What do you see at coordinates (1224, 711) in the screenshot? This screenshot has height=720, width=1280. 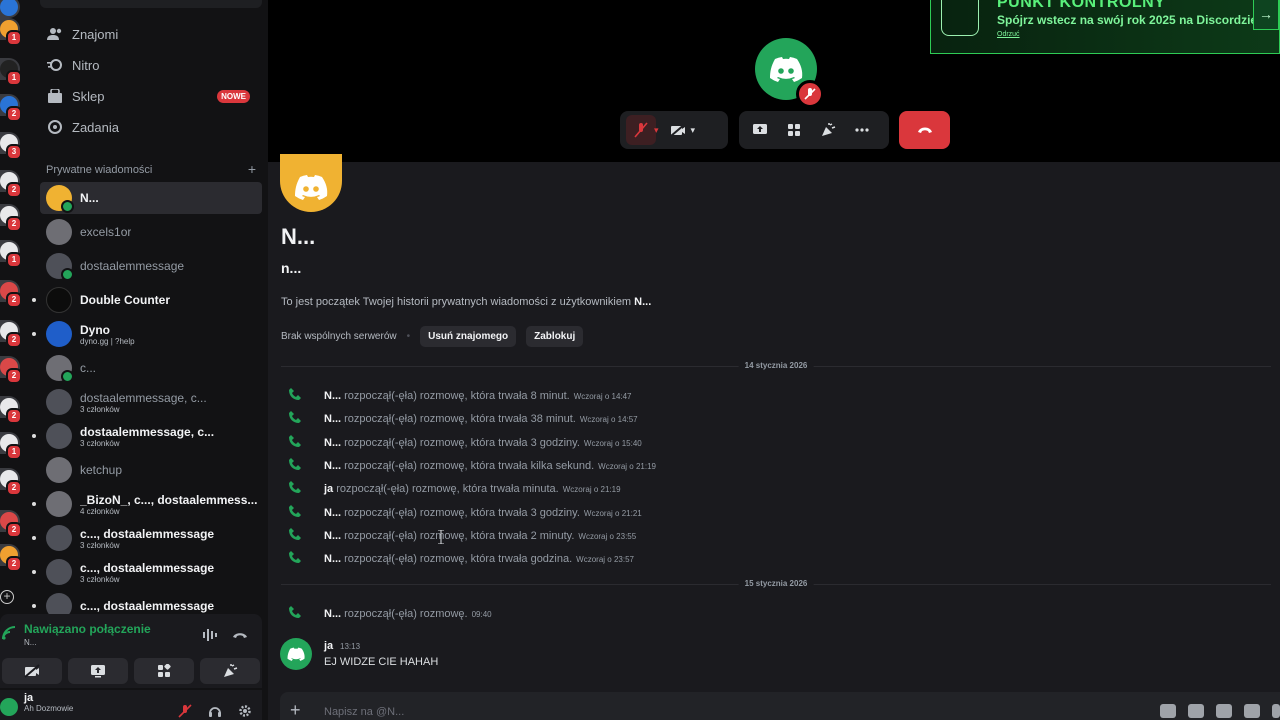 I see `sticker-icon` at bounding box center [1224, 711].